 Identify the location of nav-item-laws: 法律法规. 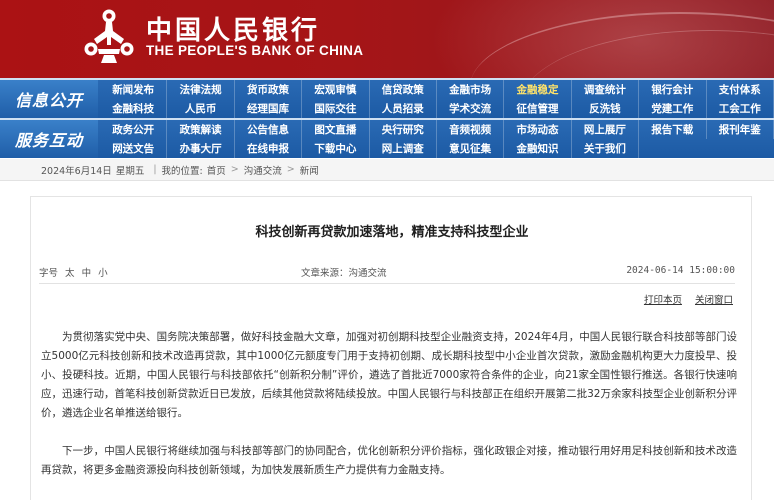
(201, 89).